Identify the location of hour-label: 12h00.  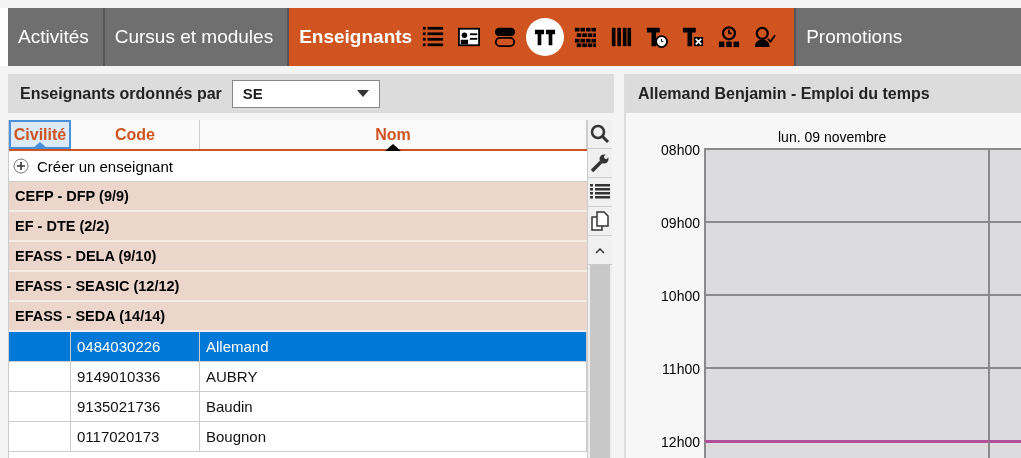
(680, 442).